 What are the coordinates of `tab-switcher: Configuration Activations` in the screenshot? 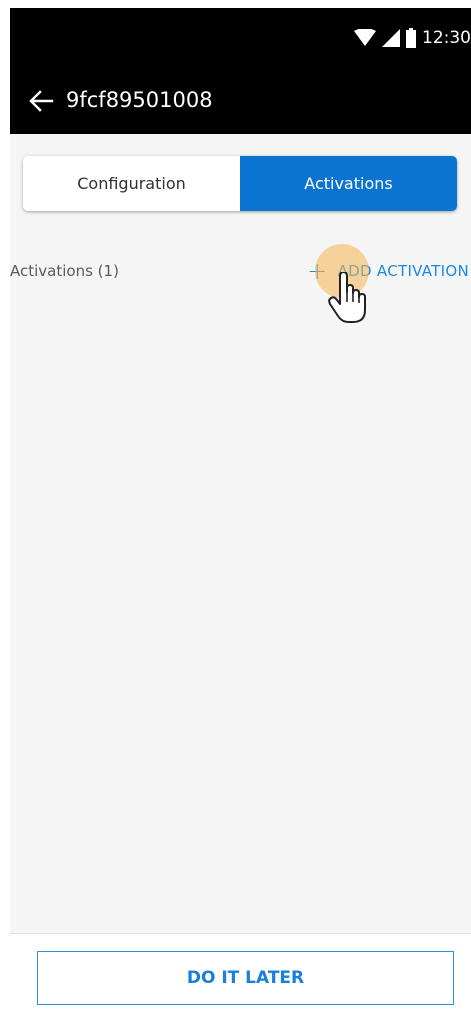 It's located at (240, 183).